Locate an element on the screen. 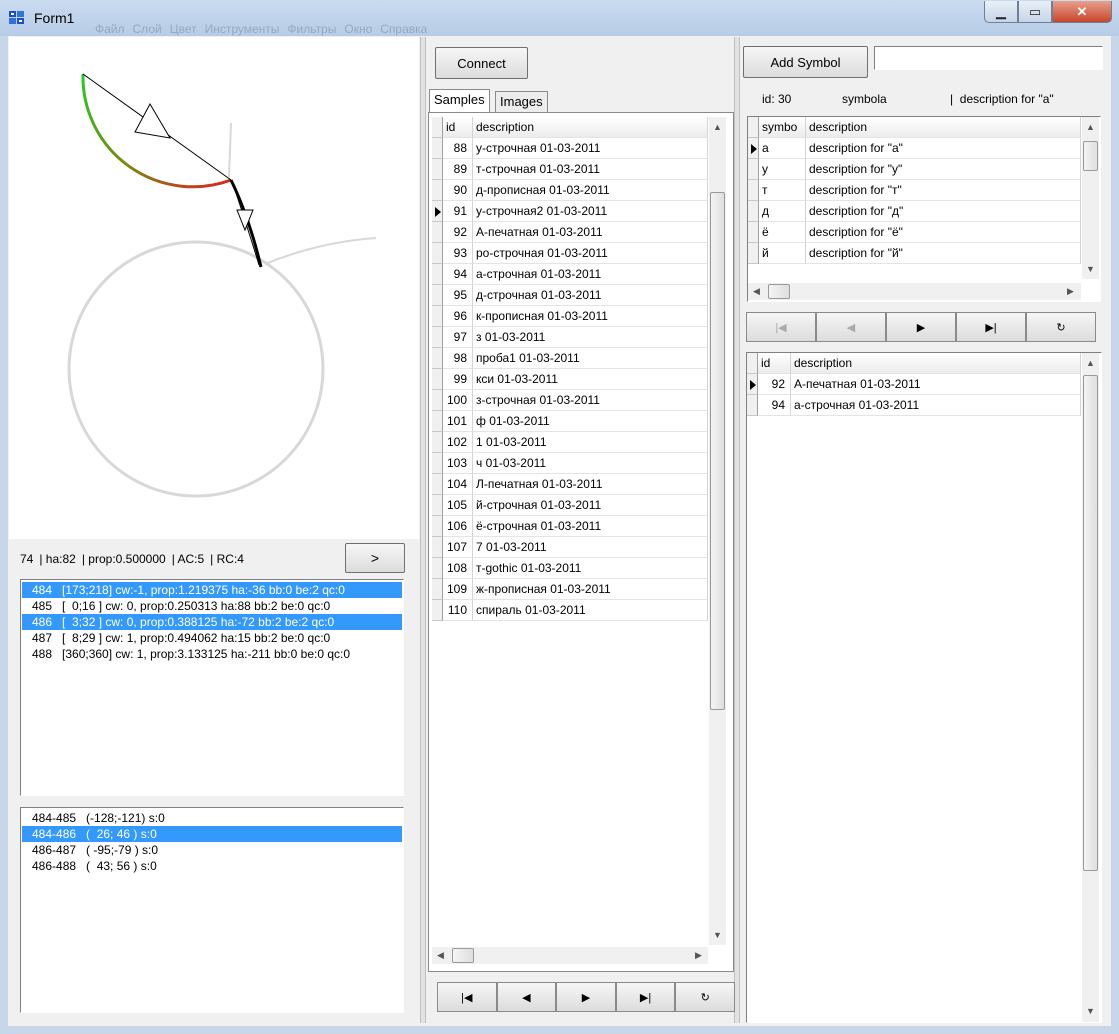  table-row: 106 ё-строчная 01-03-2011 is located at coordinates (570, 526).